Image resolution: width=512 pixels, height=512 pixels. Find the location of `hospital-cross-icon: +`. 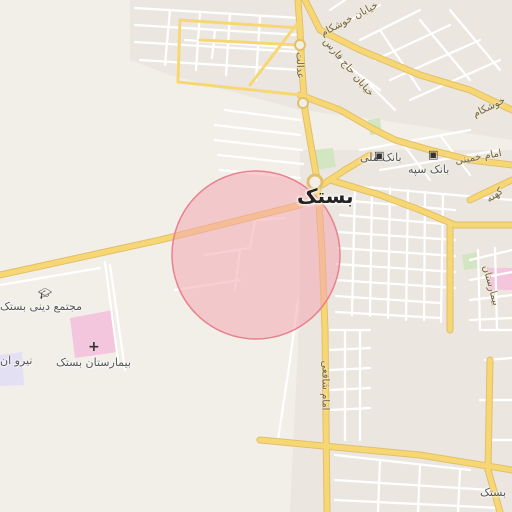

hospital-cross-icon: + is located at coordinates (94, 347).